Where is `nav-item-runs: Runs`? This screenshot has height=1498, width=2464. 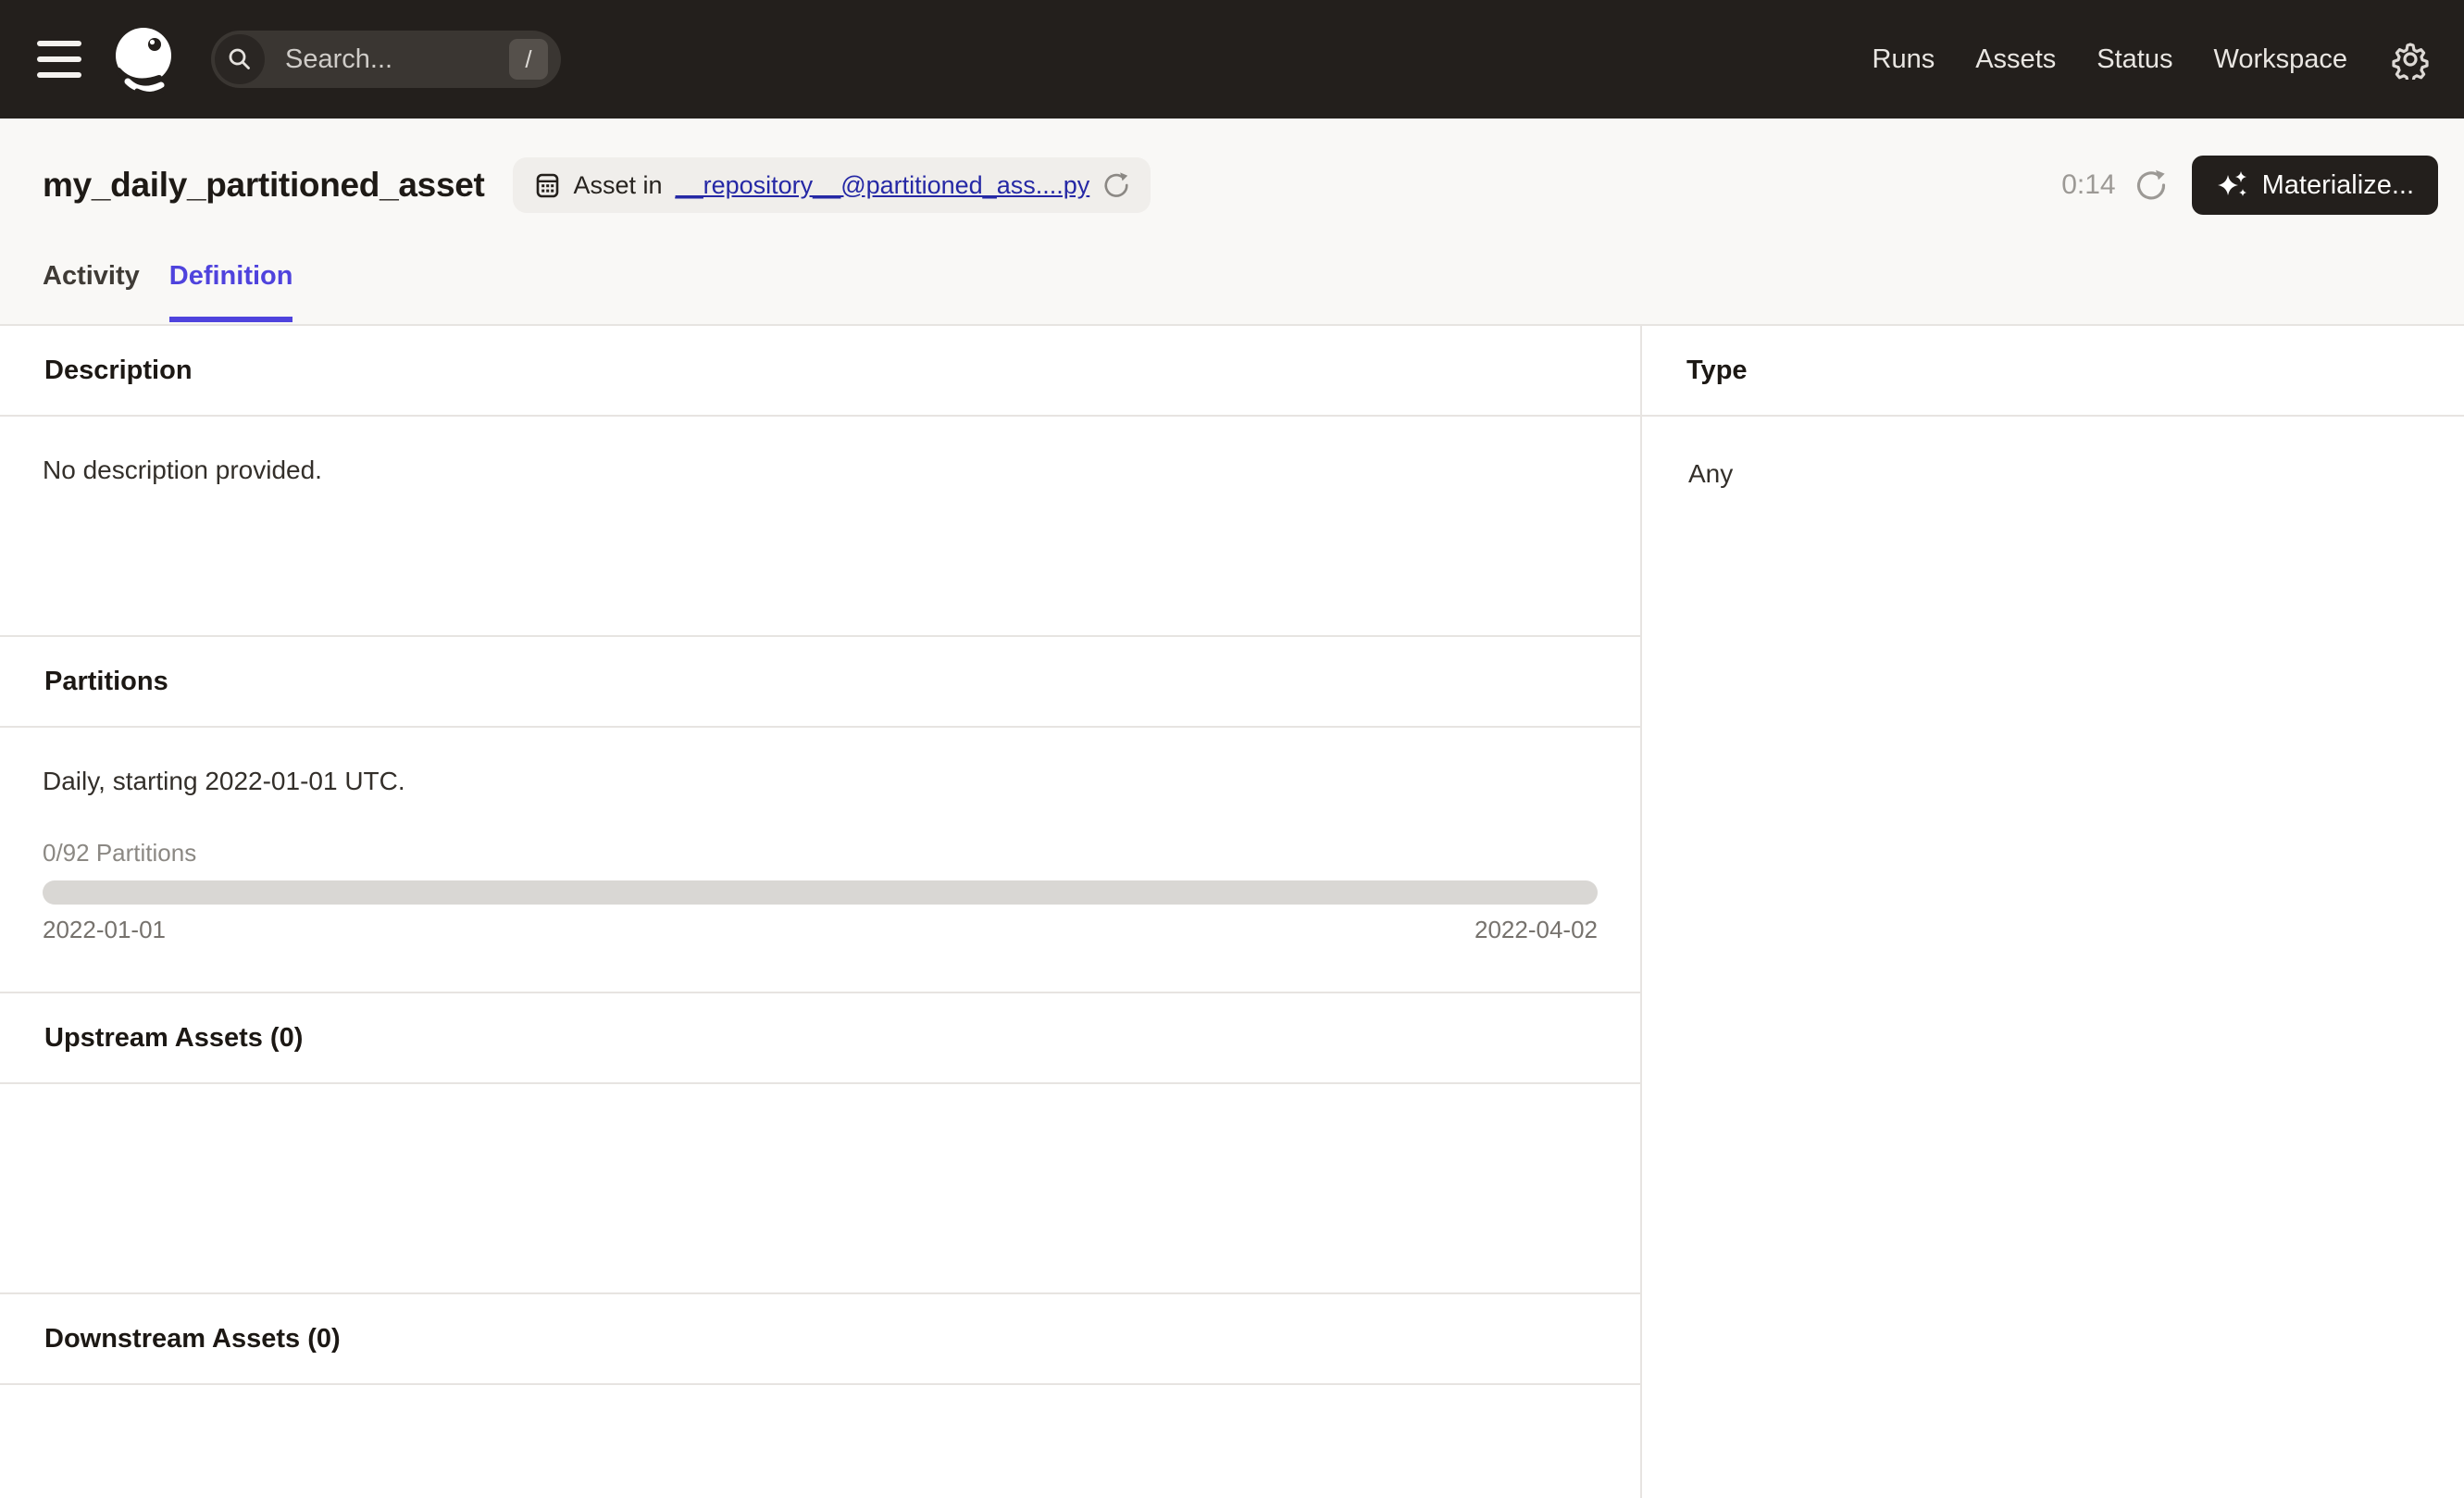
nav-item-runs: Runs is located at coordinates (1904, 59).